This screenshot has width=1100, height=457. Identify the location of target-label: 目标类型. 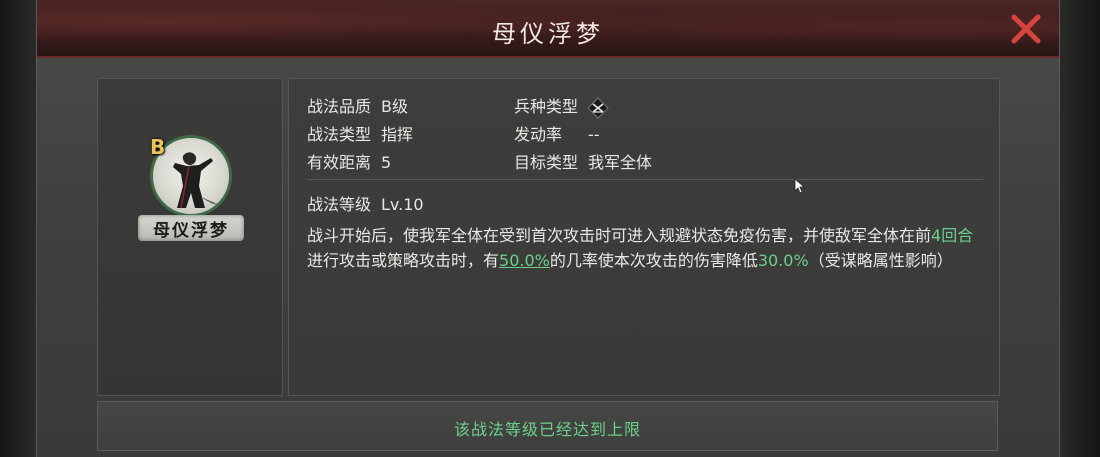
(546, 162).